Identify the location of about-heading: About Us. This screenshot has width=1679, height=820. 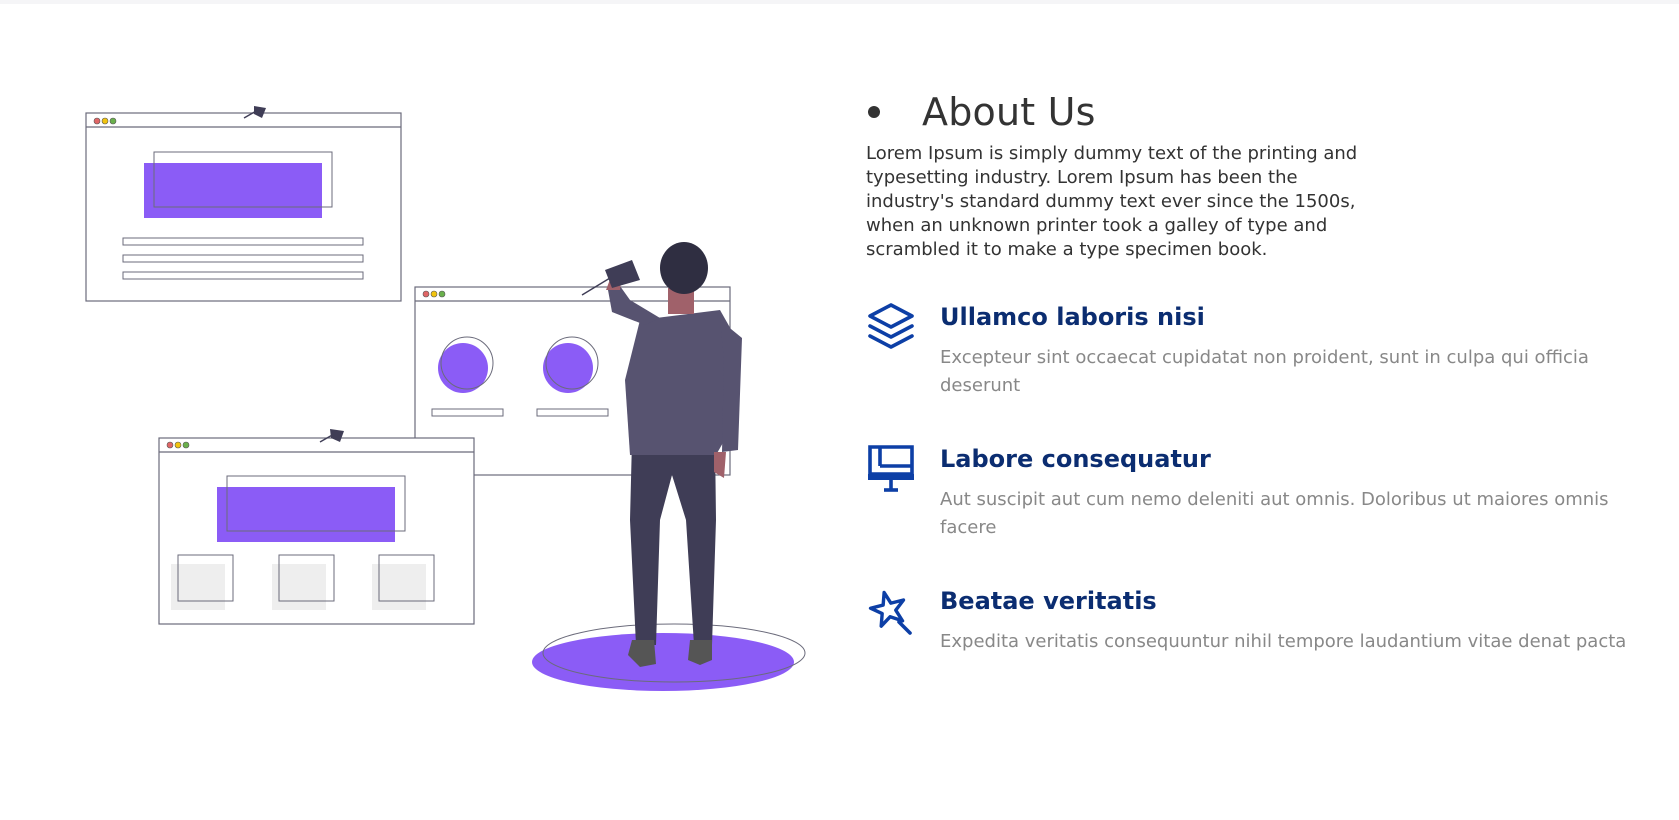
(1261, 112).